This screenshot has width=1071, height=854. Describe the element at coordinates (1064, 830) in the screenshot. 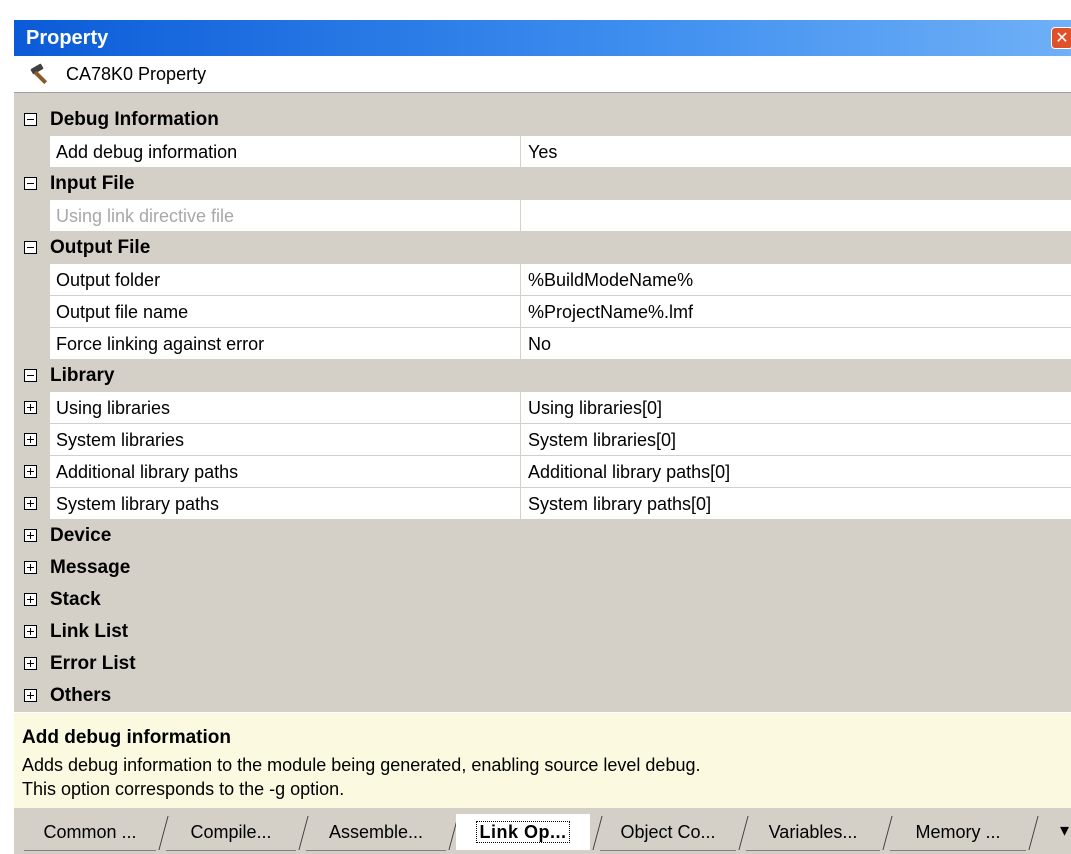

I see `tab-overflow-icon: ▾` at that location.